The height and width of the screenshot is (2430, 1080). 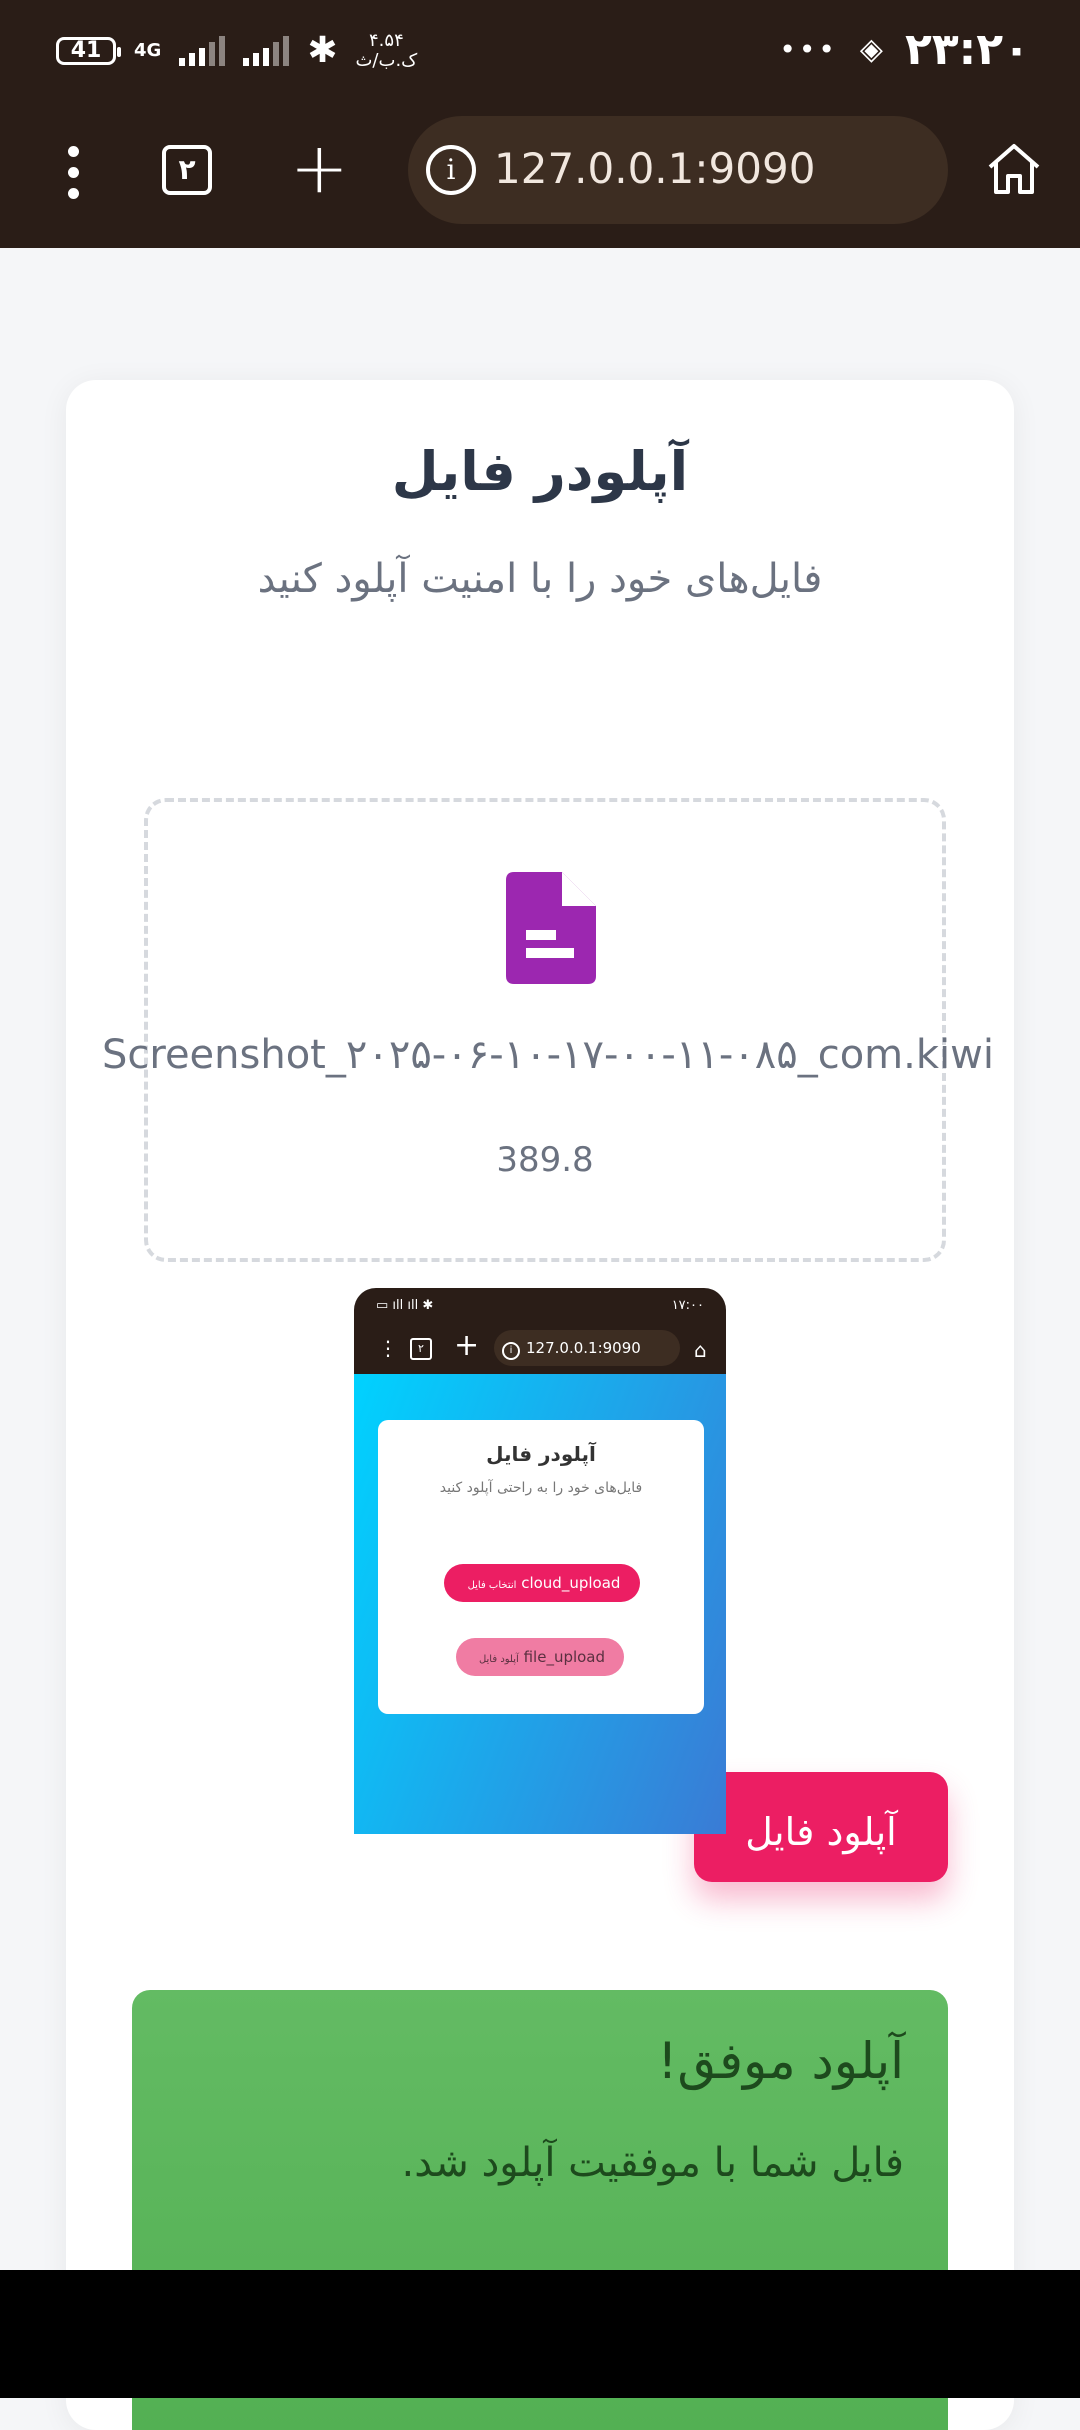 I want to click on preview-clock: ۱۷:۰۰, so click(x=687, y=1305).